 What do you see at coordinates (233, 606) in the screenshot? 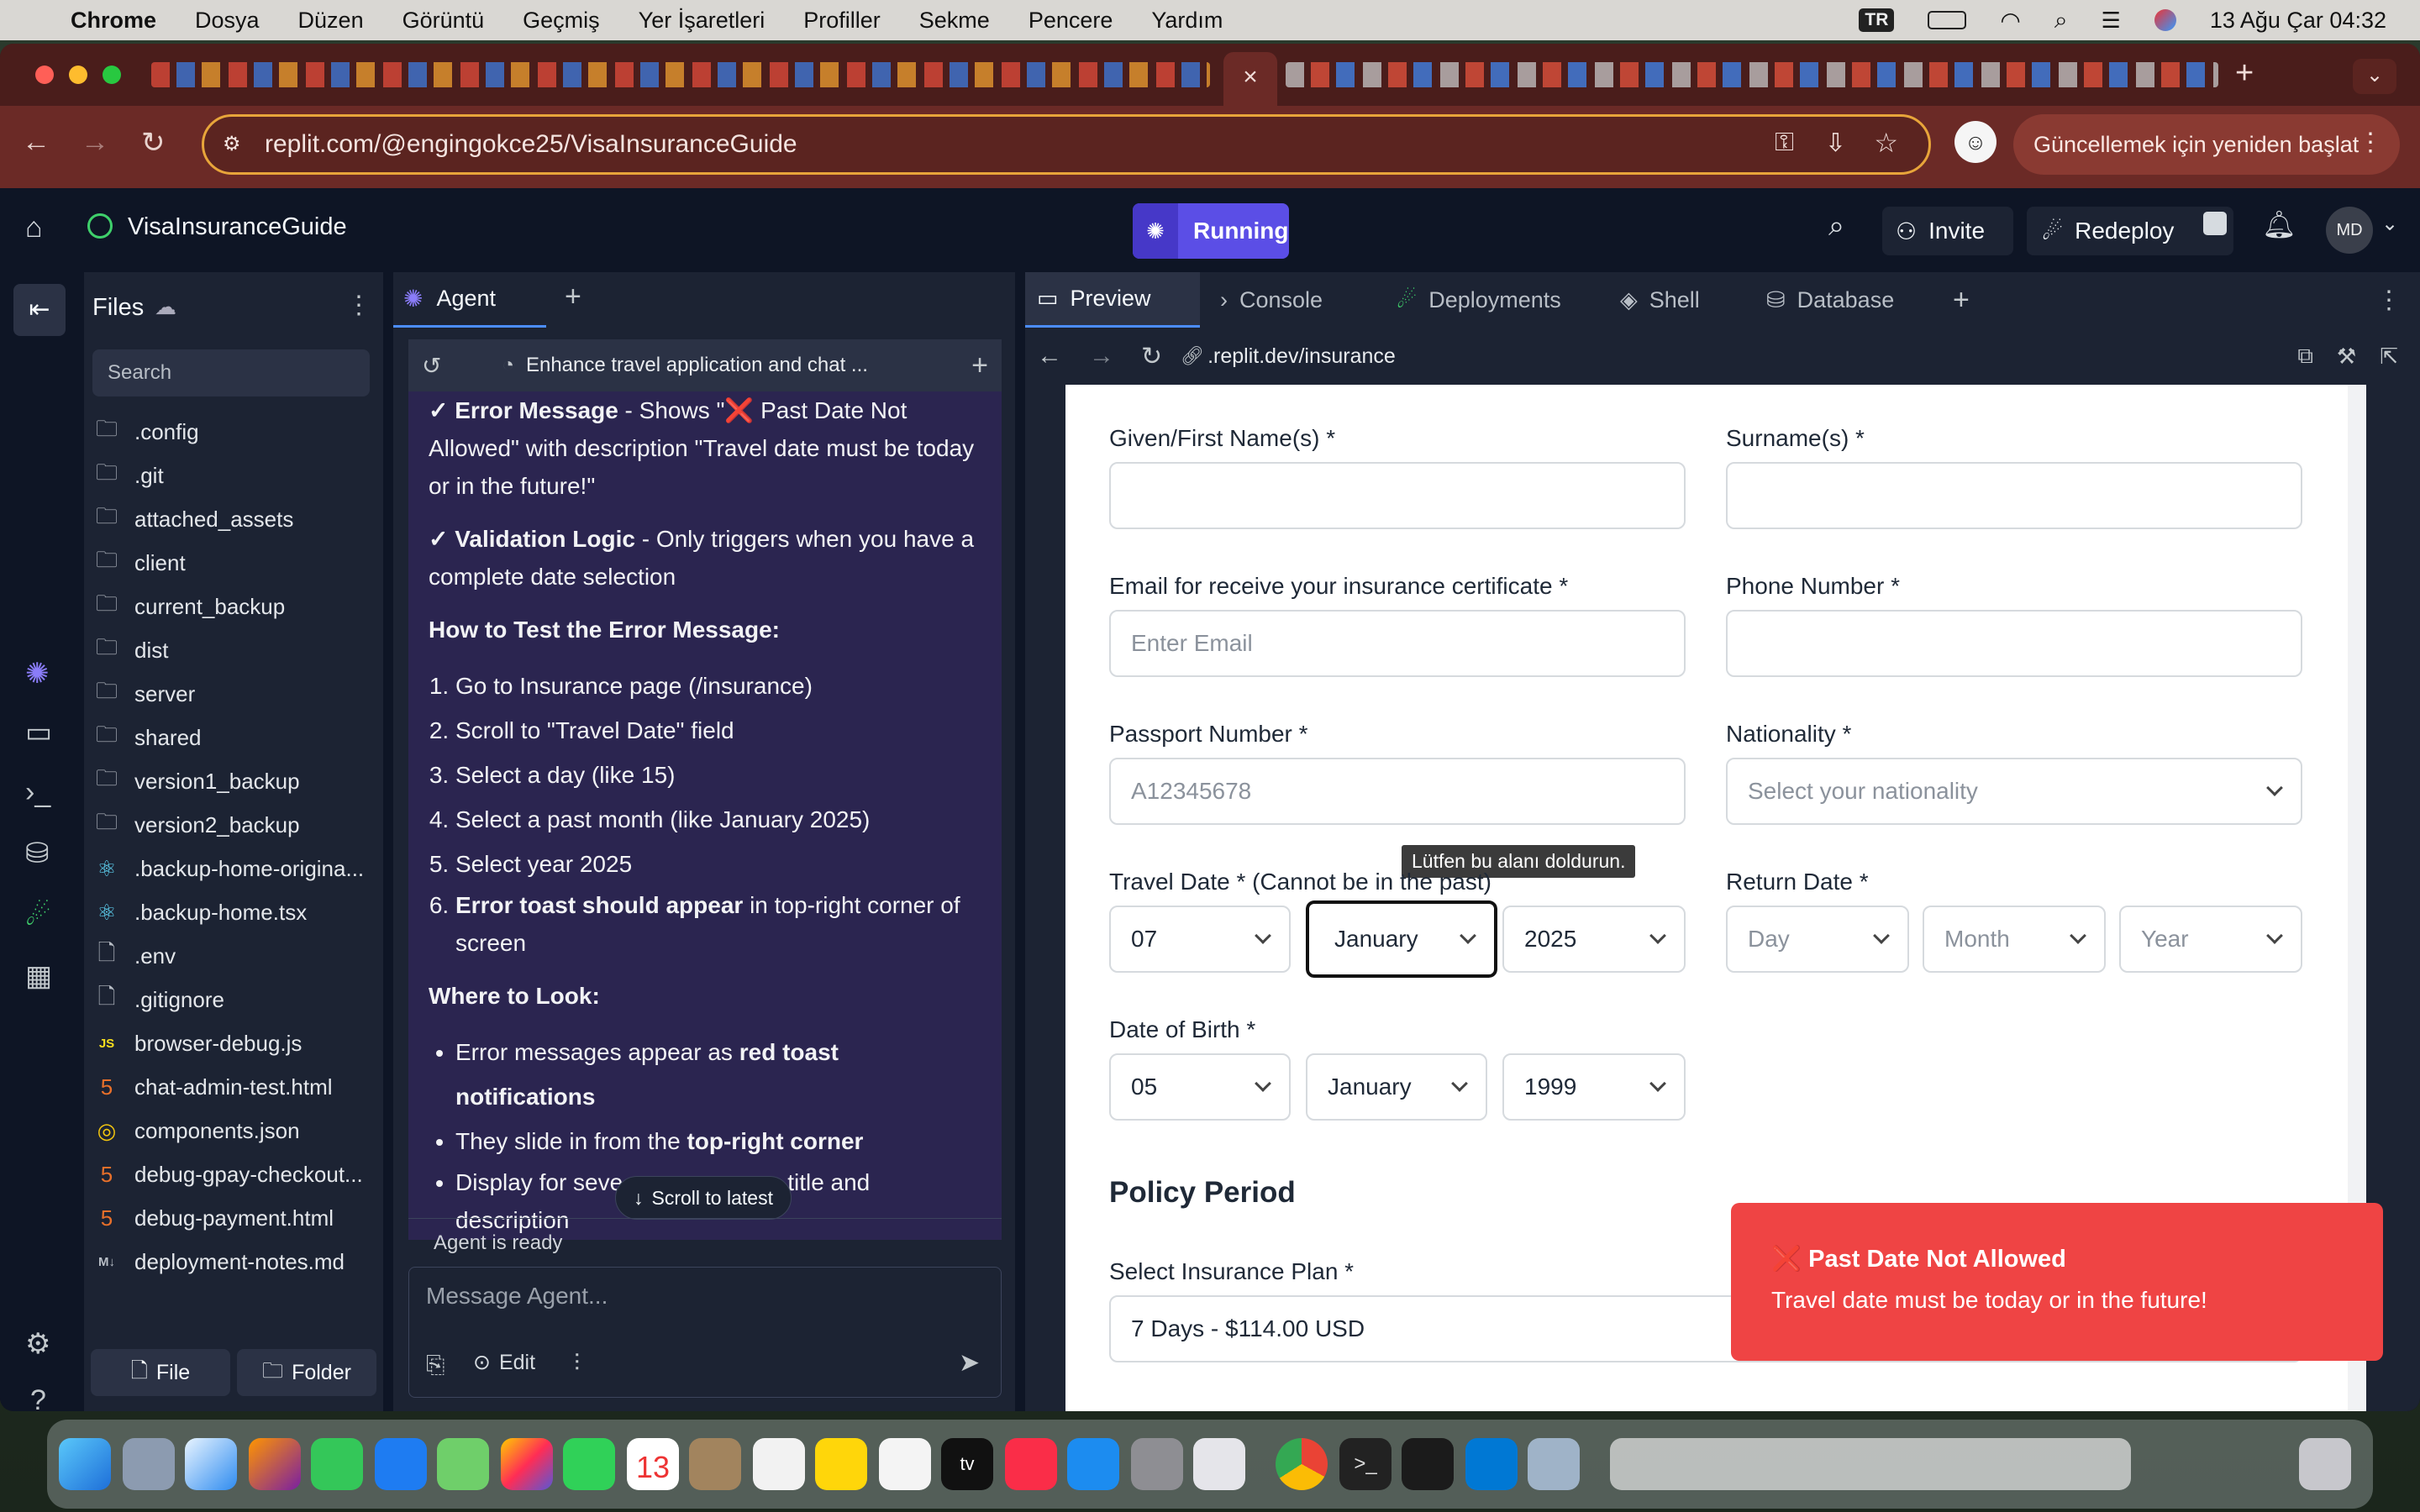
I see `file-tree-item: 🗀︎ current_backup` at bounding box center [233, 606].